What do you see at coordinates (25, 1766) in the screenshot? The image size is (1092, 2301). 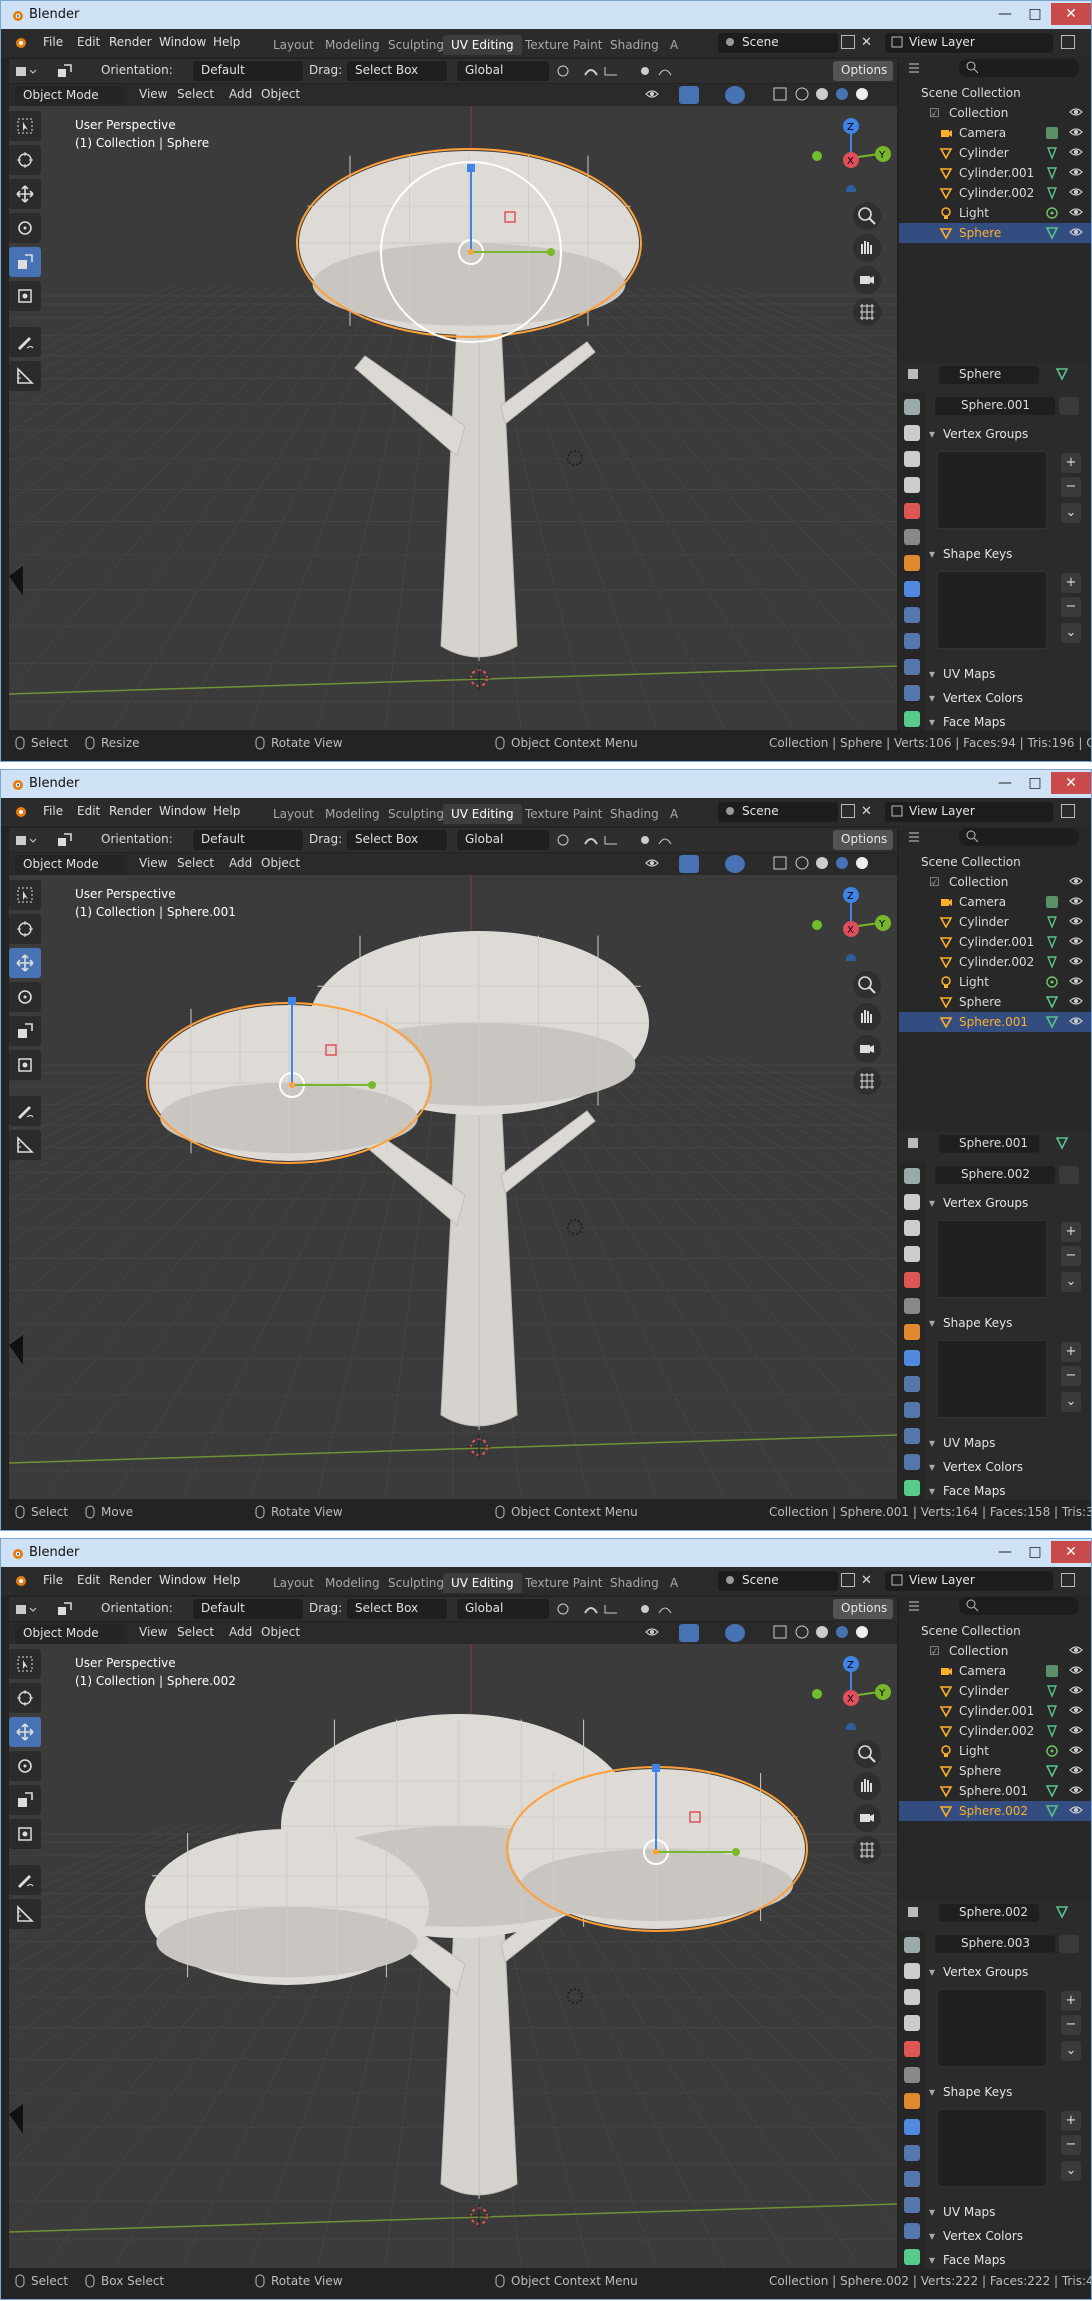 I see `tool-rotate` at bounding box center [25, 1766].